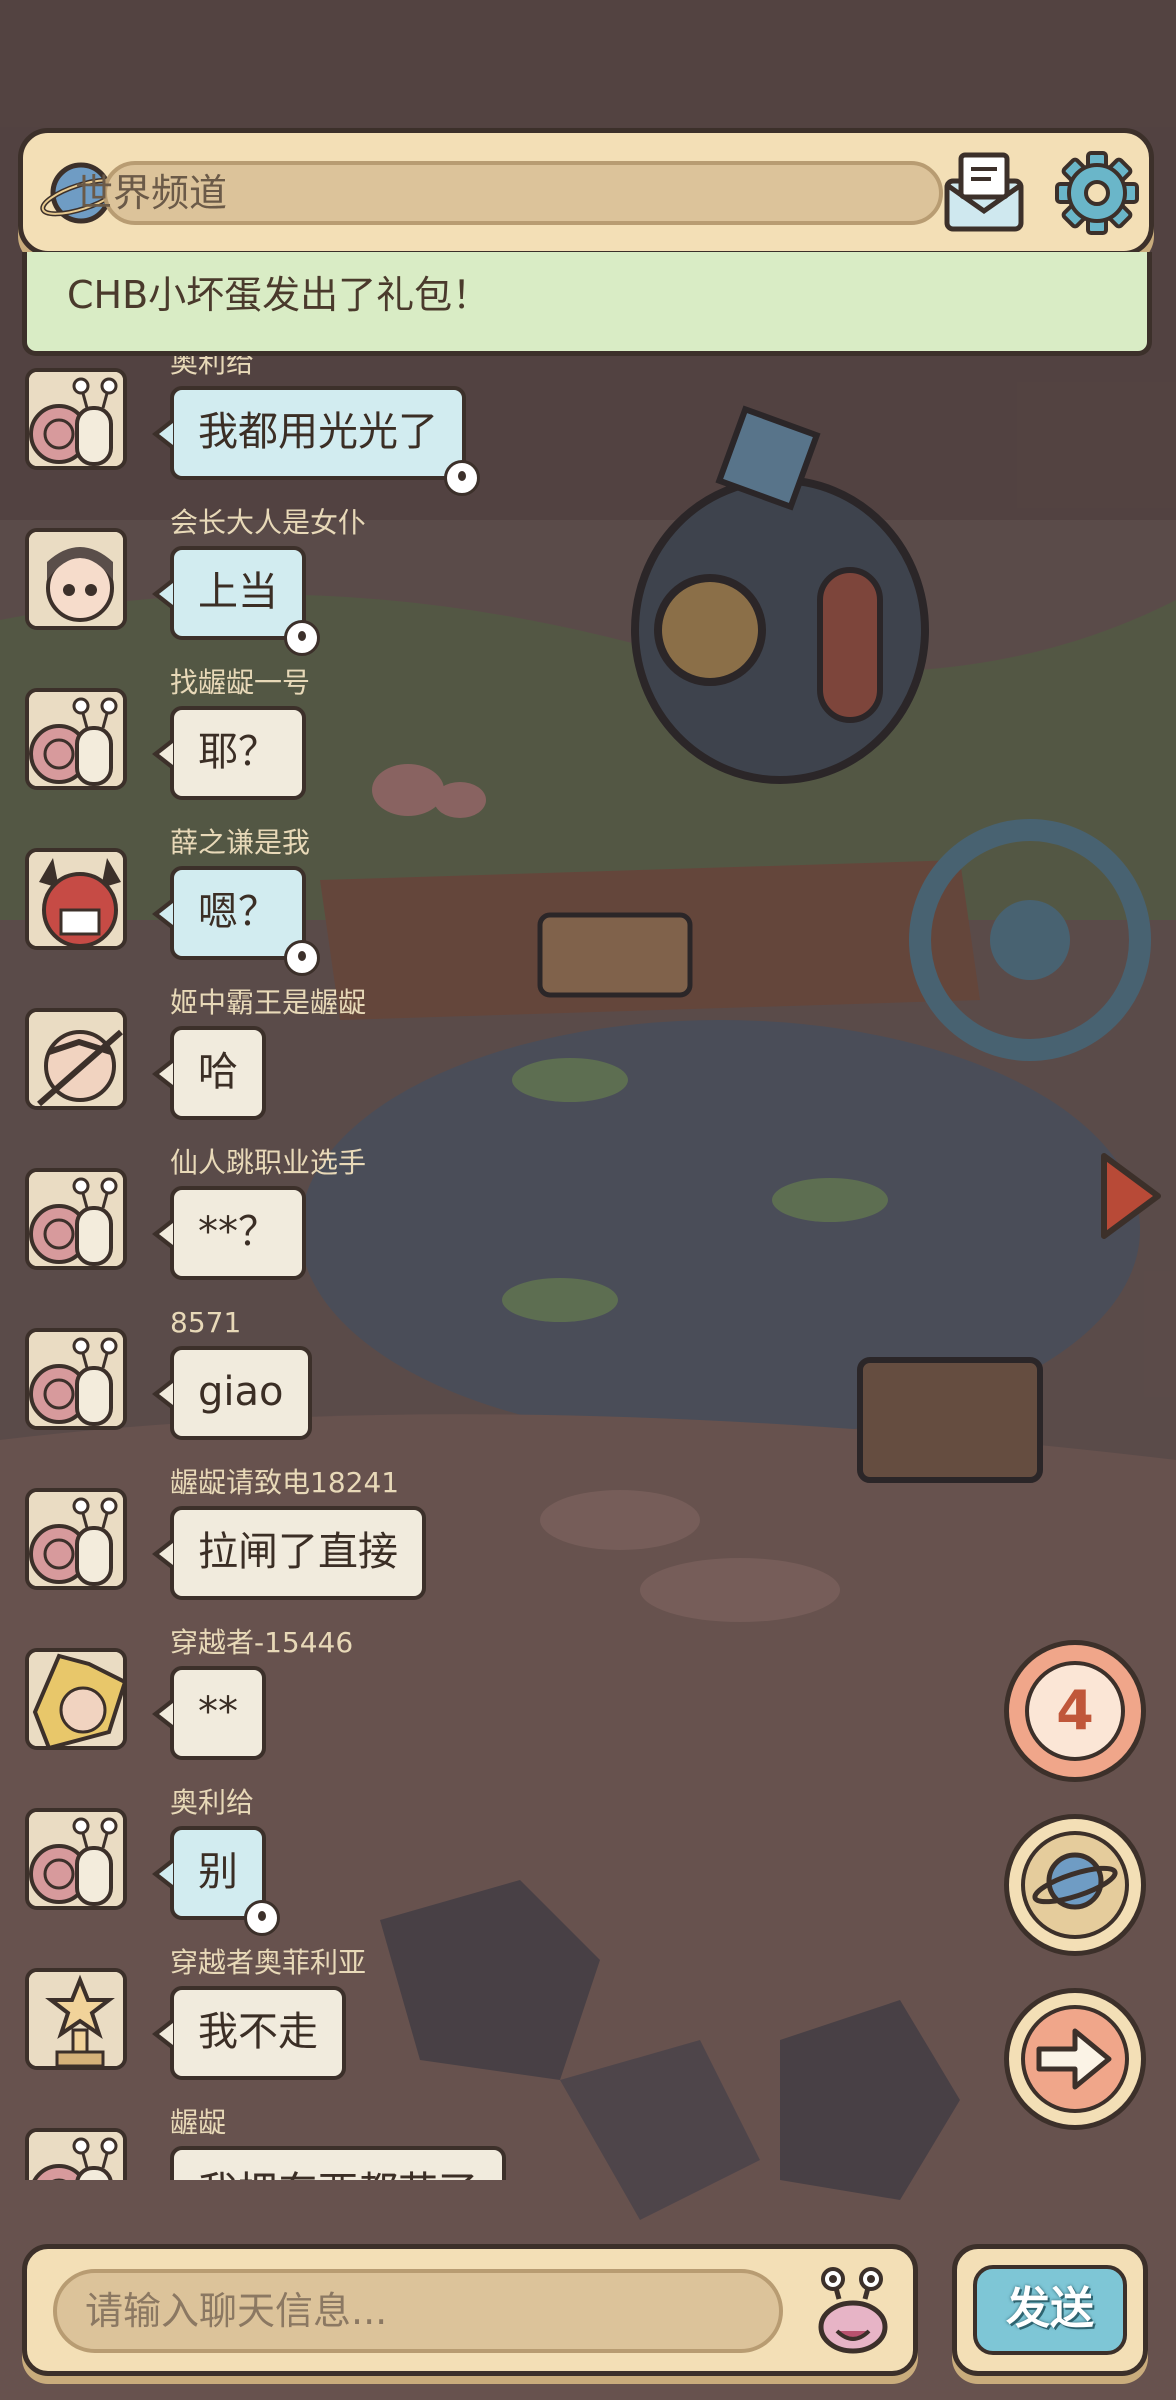 The width and height of the screenshot is (1176, 2400). Describe the element at coordinates (298, 1552) in the screenshot. I see `message-text: 拉闸了直接` at that location.